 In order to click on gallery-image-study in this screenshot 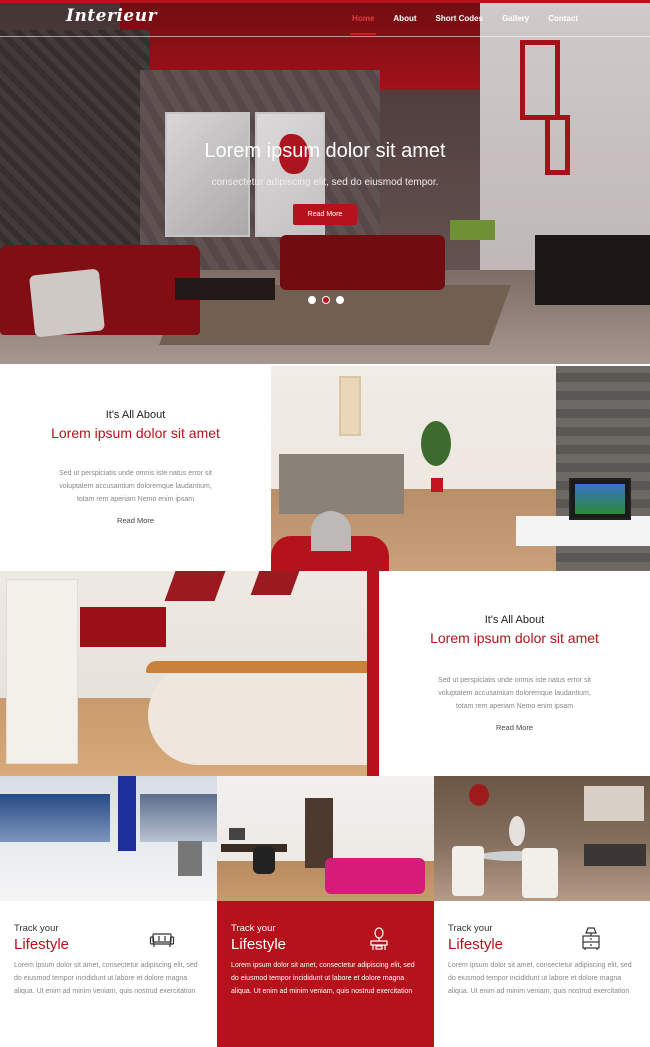, I will do `click(325, 838)`.